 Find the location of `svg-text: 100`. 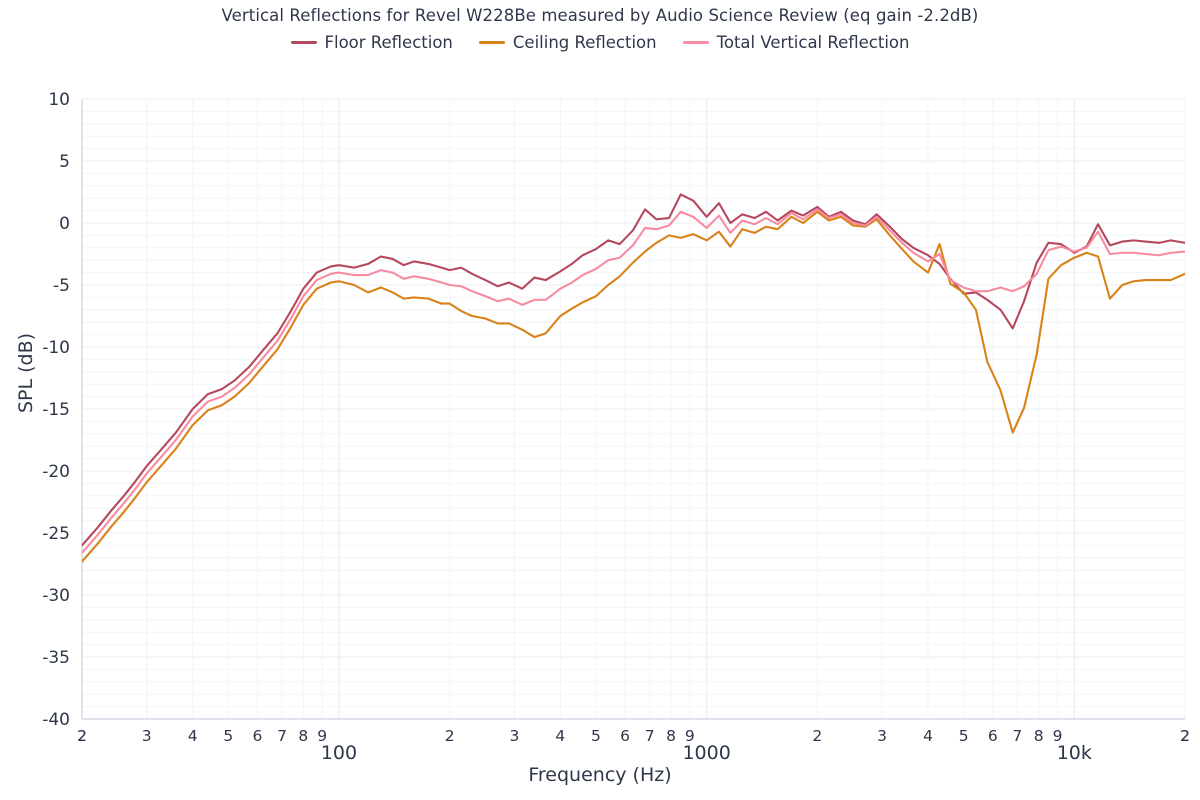

svg-text: 100 is located at coordinates (339, 753).